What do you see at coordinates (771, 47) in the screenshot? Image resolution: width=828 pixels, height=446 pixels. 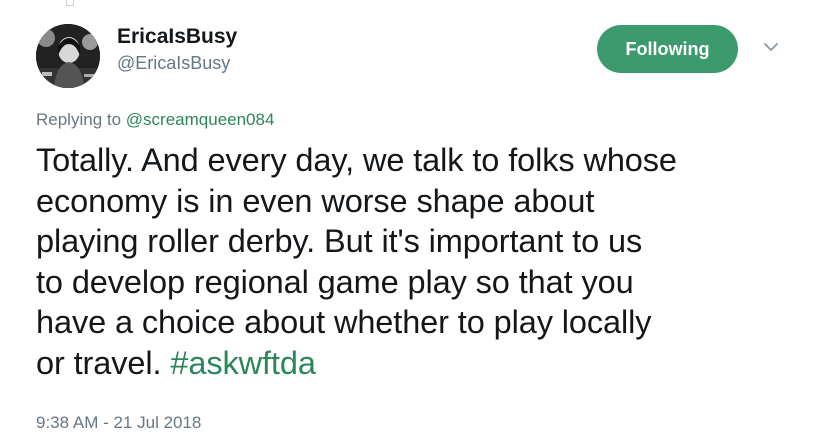 I see `chevron-down-icon` at bounding box center [771, 47].